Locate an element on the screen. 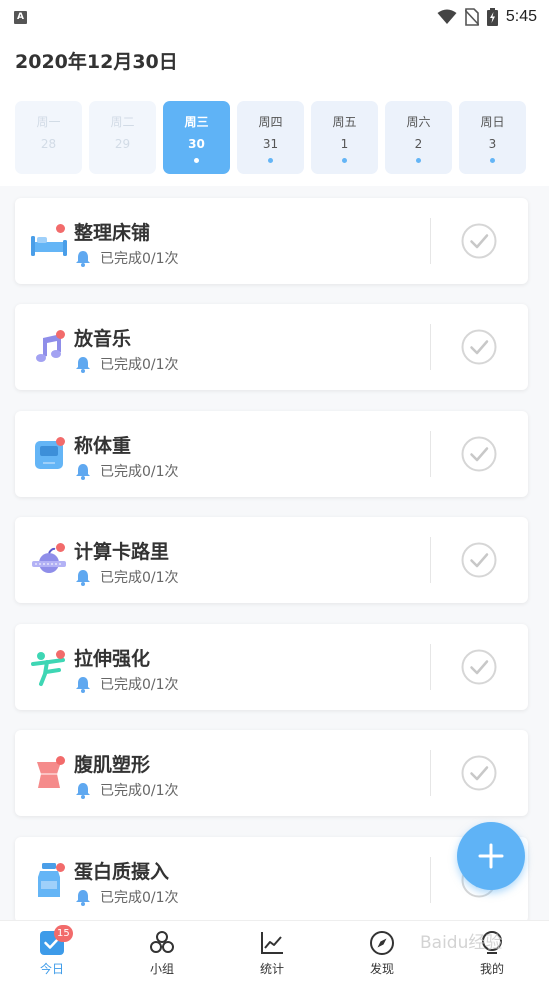 The height and width of the screenshot is (983, 549). task-title: 整理床铺 is located at coordinates (112, 233).